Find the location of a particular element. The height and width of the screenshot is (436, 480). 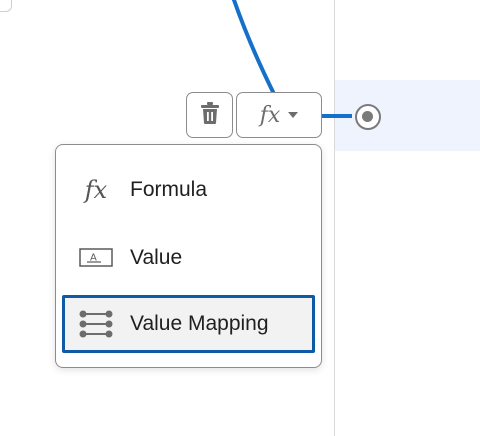

trash-icon is located at coordinates (210, 115).